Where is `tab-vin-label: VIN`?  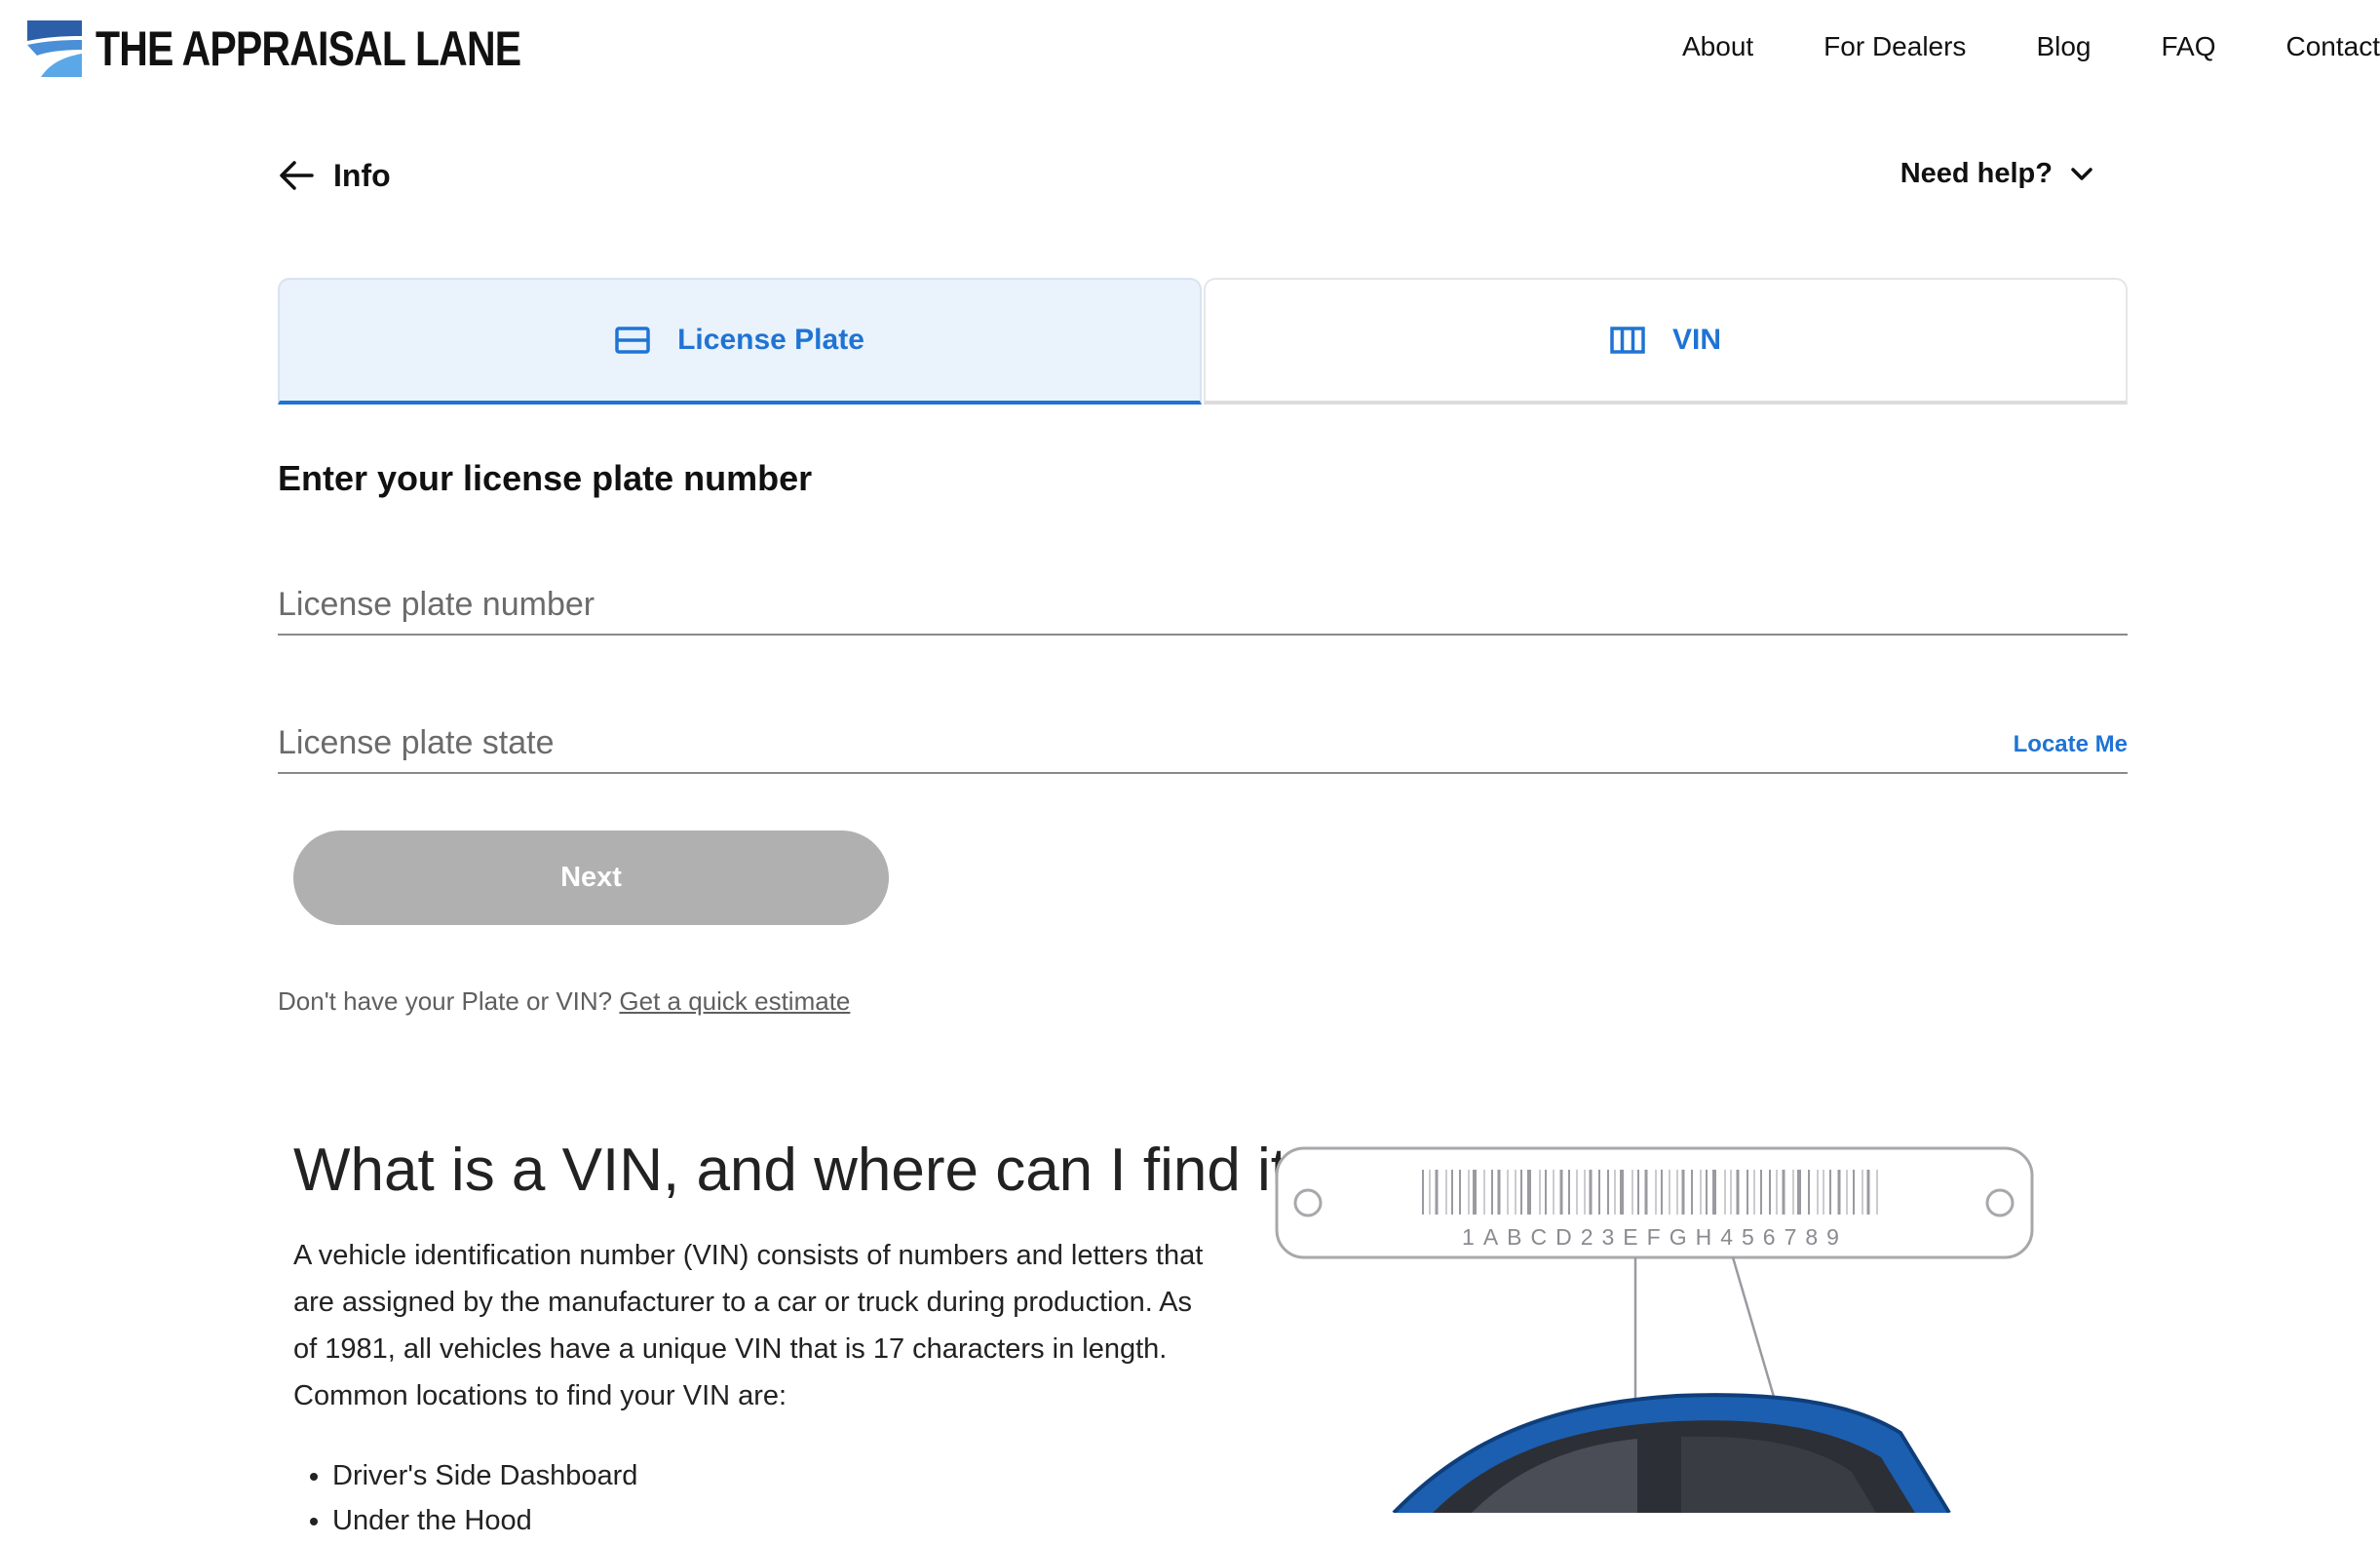 tab-vin-label: VIN is located at coordinates (1696, 340).